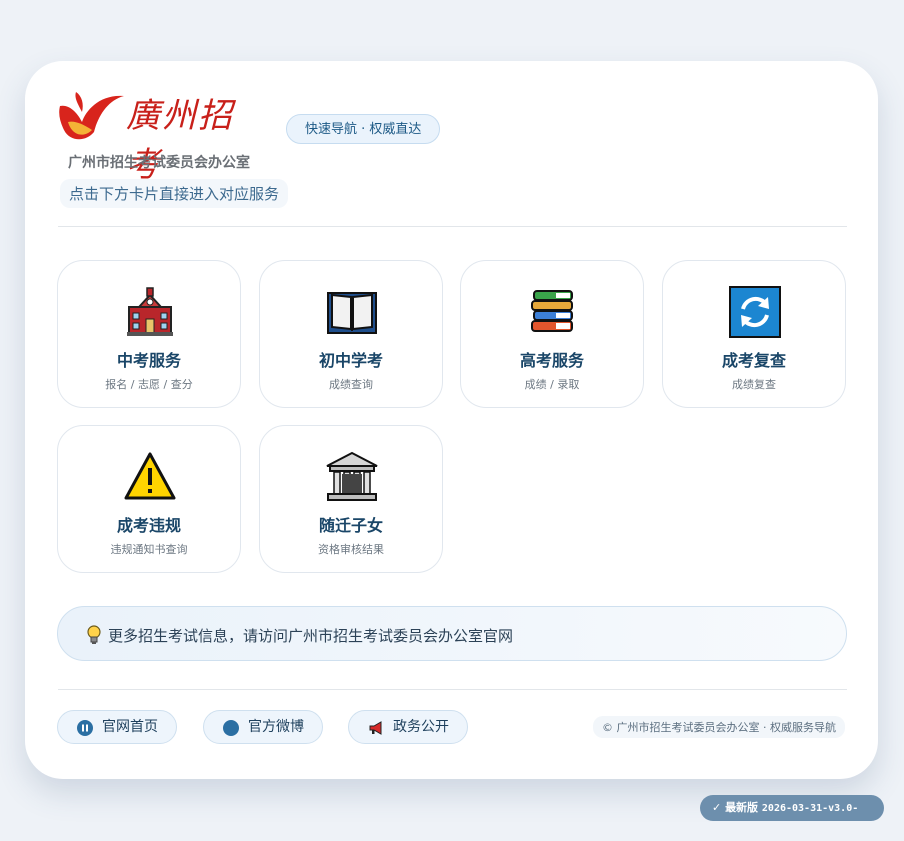 The width and height of the screenshot is (904, 841). Describe the element at coordinates (352, 476) in the screenshot. I see `classical-building-icon` at that location.